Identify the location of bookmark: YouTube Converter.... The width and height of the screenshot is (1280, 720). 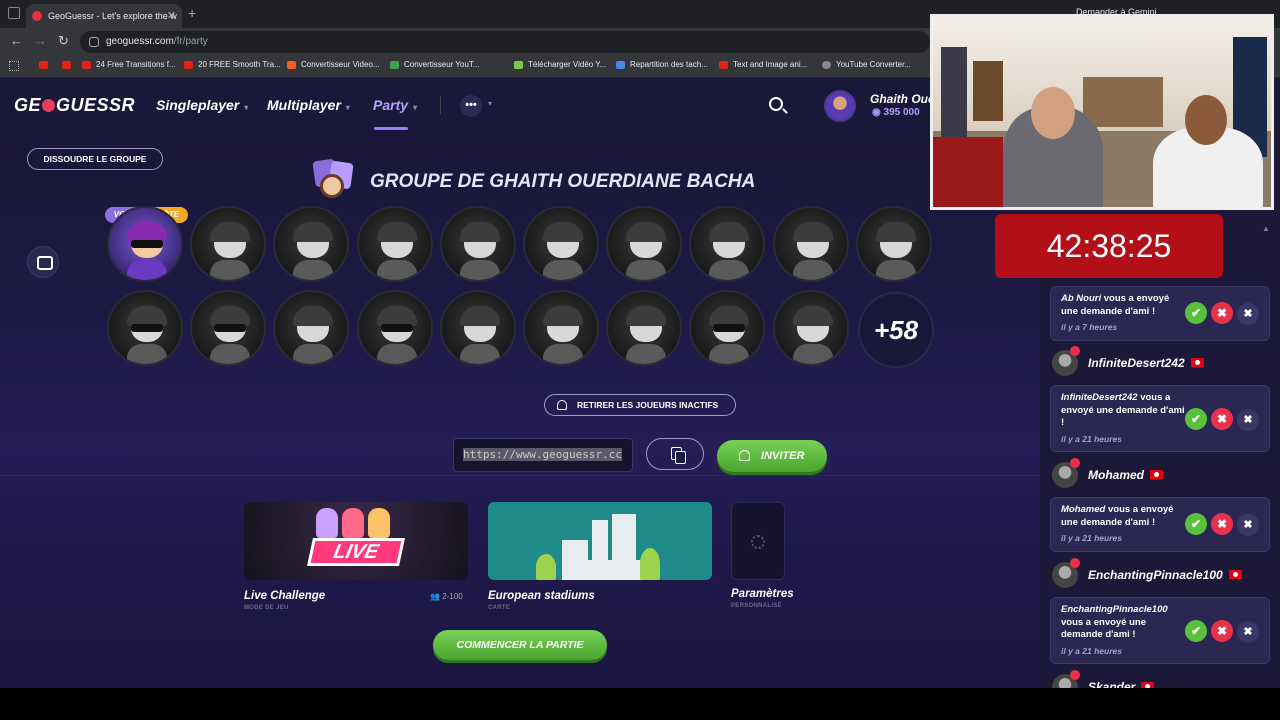
(866, 64).